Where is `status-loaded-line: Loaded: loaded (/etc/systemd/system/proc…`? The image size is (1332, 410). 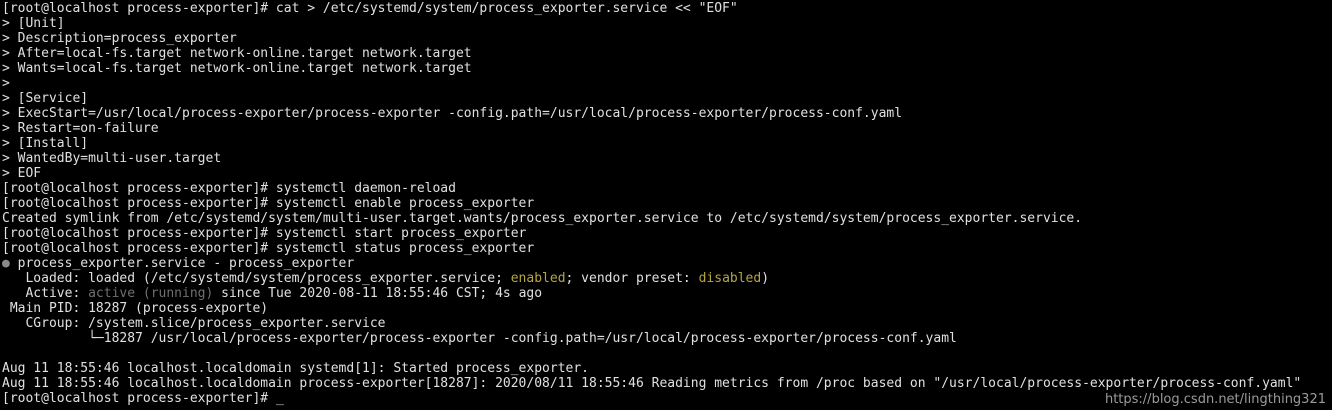
status-loaded-line: Loaded: loaded (/etc/systemd/system/proc… is located at coordinates (667, 278).